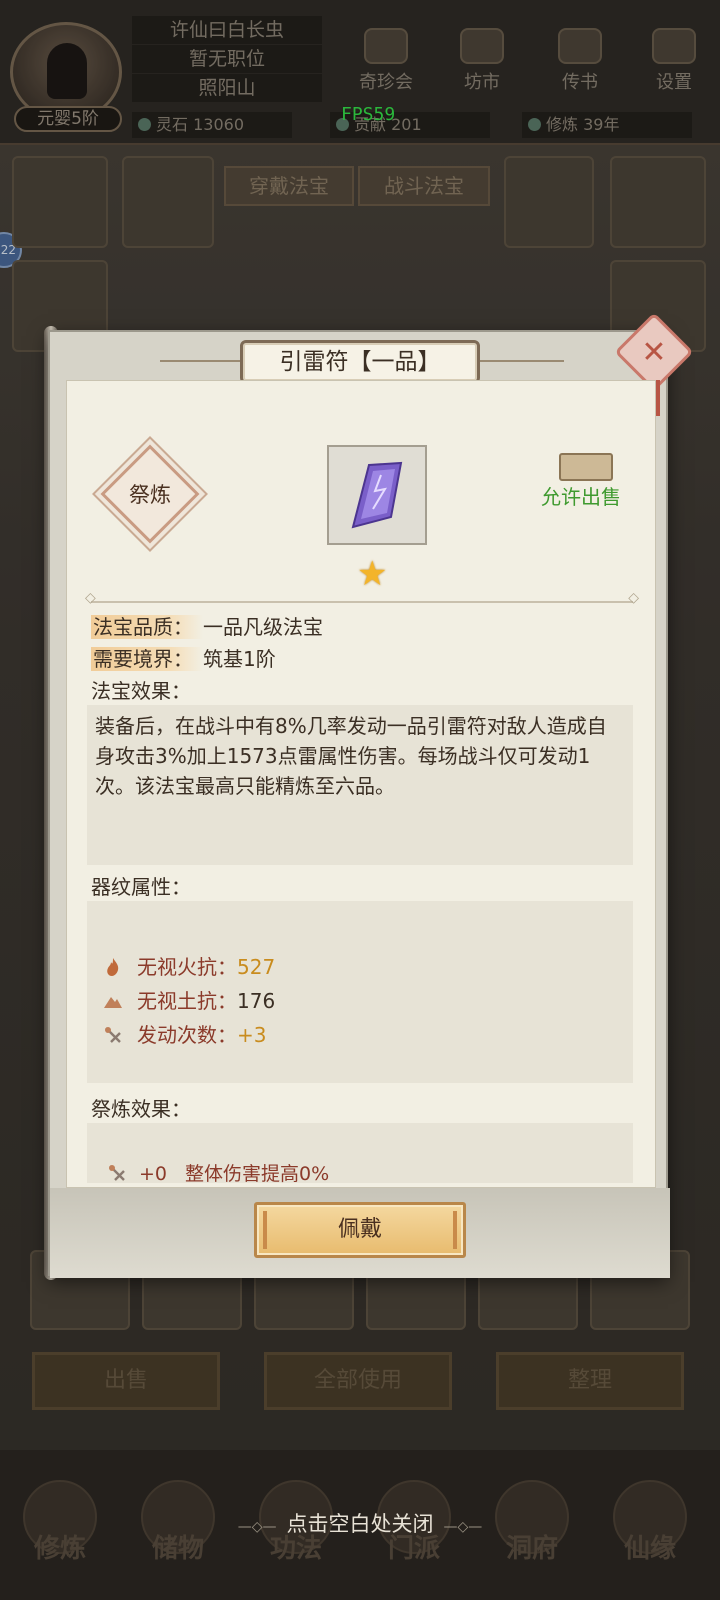 This screenshot has height=1600, width=720. What do you see at coordinates (252, 1035) in the screenshot?
I see `attribute-value: +3` at bounding box center [252, 1035].